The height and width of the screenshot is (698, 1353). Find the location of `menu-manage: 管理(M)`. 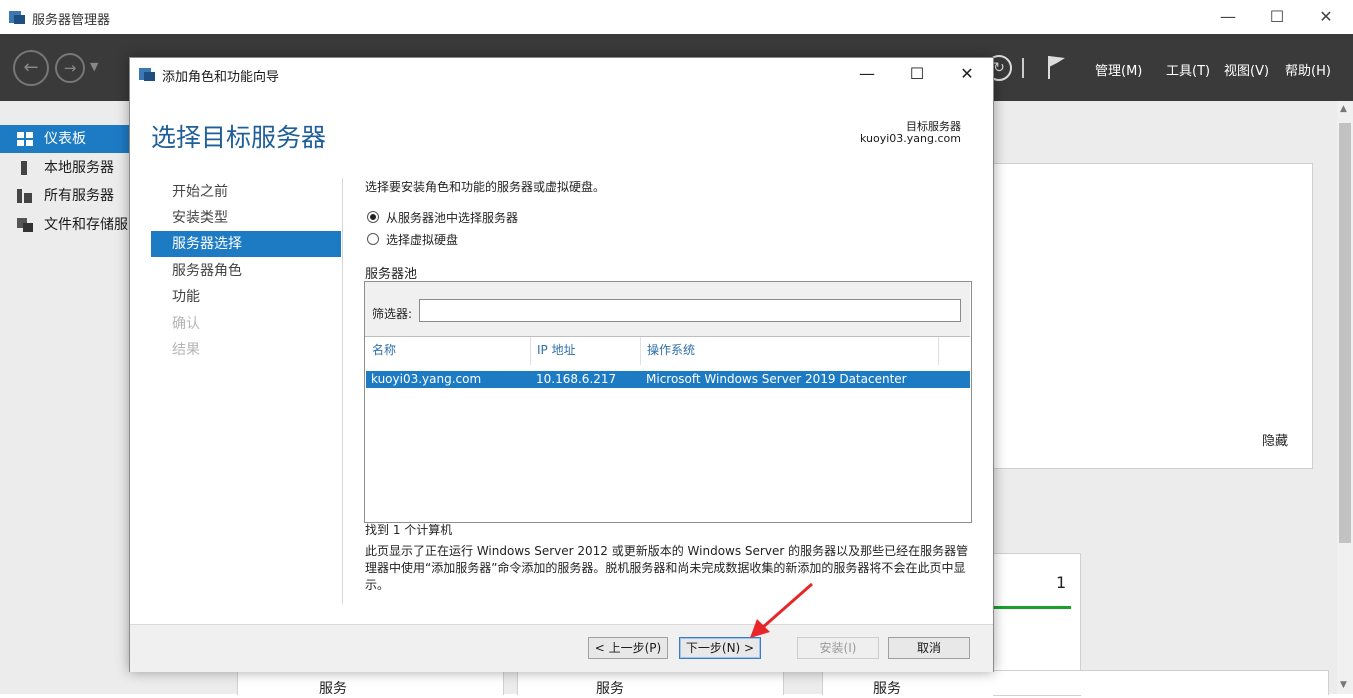

menu-manage: 管理(M) is located at coordinates (1118, 69).